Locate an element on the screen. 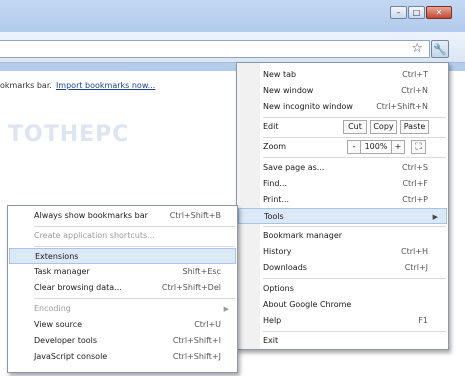  menu-label: Bookmark manager is located at coordinates (303, 235).